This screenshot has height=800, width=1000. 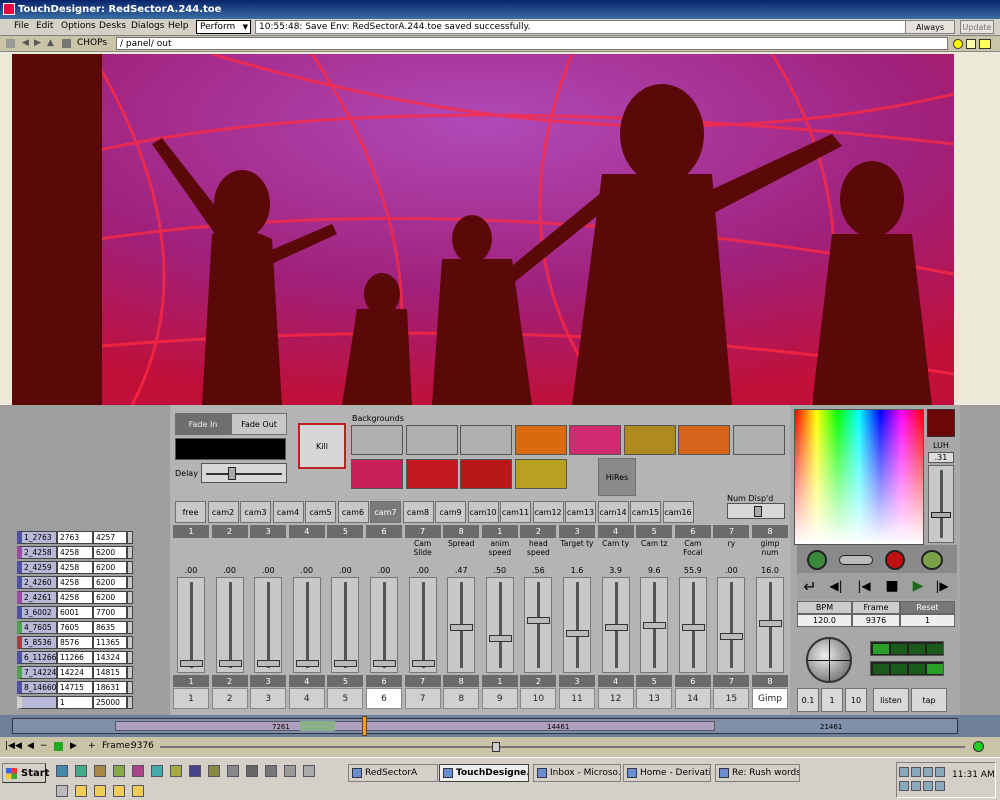 What do you see at coordinates (692, 698) in the screenshot?
I see `channel-preset-button: 14` at bounding box center [692, 698].